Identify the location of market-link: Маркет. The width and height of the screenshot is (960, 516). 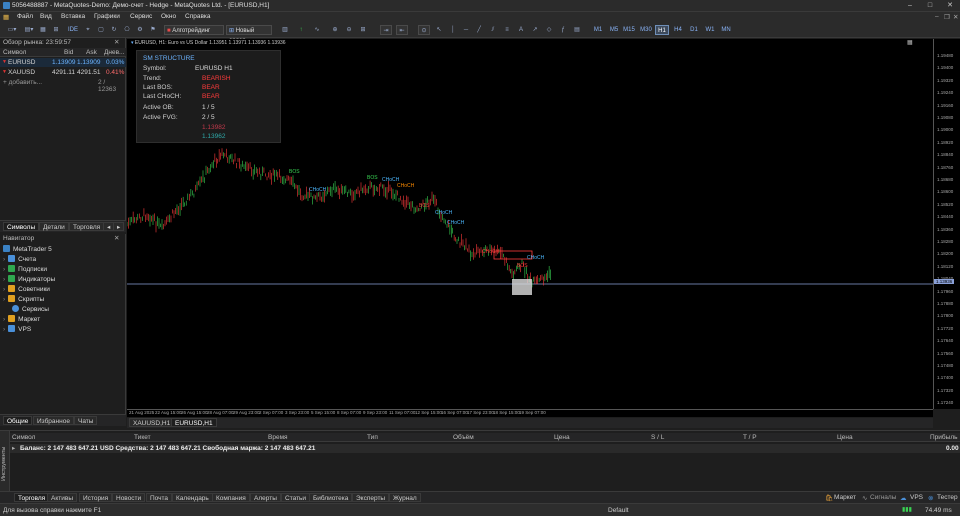
(845, 497).